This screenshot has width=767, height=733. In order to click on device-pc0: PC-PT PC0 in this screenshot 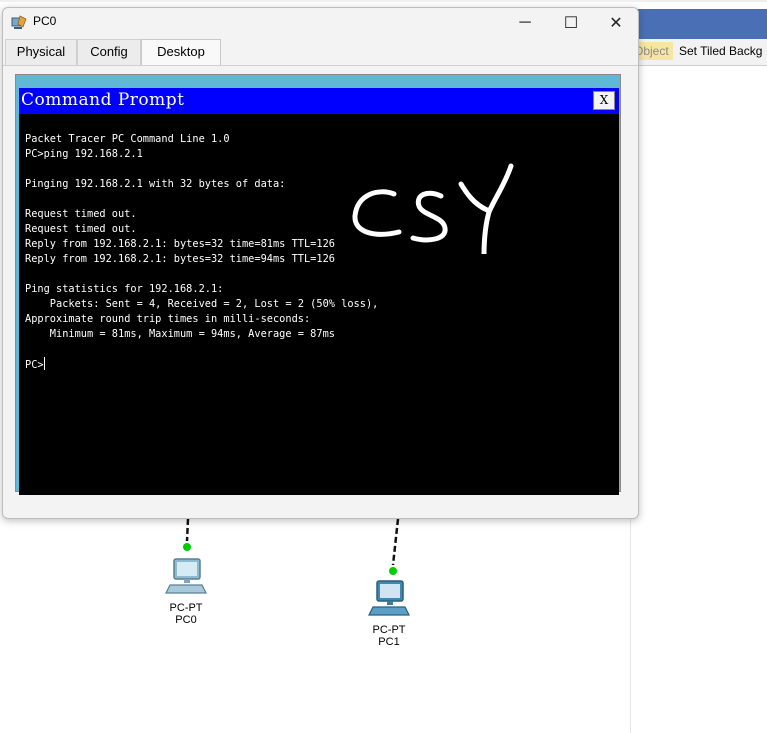, I will do `click(186, 591)`.